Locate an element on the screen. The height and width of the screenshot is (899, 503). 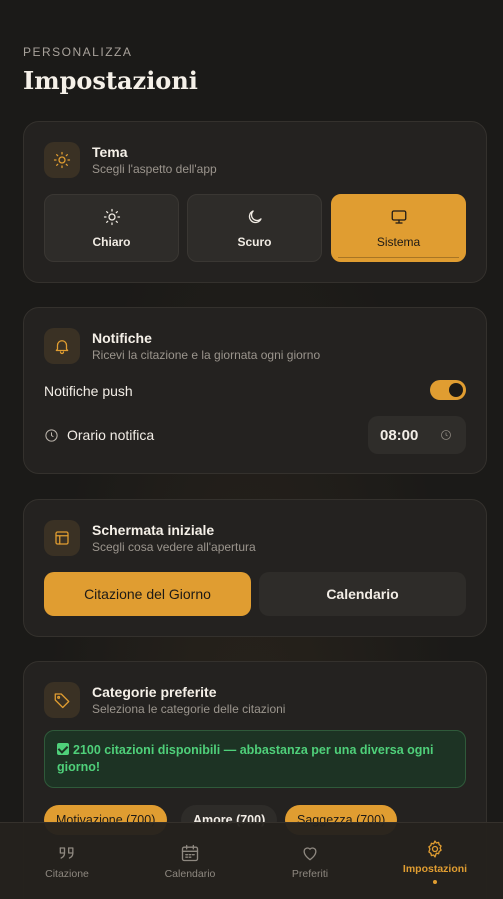
home-option-quote: Citazione del Giorno is located at coordinates (147, 594).